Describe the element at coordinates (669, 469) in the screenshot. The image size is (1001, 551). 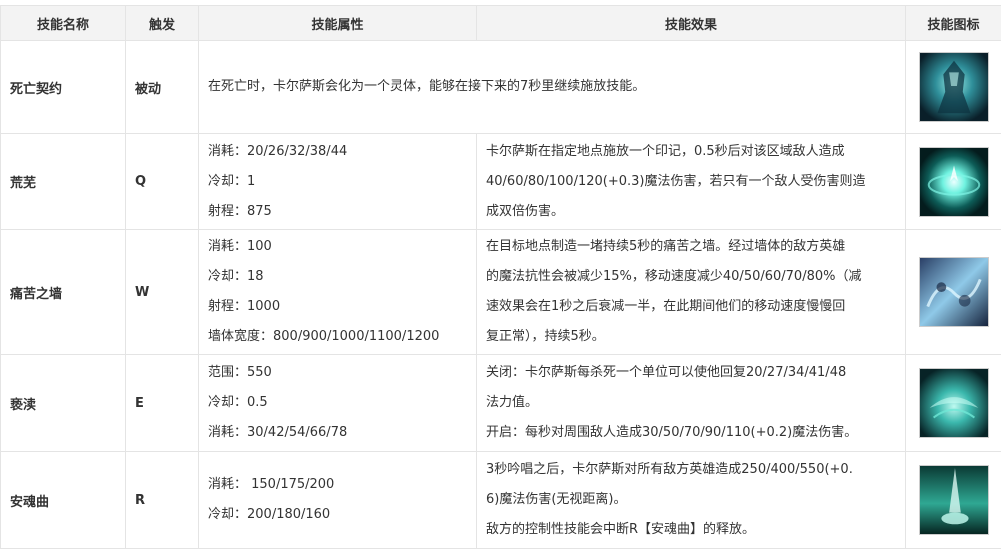
I see `effect-line: 3秒吟唱之后，卡尔萨斯对所有敌方英雄造成250/400/550(+0.` at that location.